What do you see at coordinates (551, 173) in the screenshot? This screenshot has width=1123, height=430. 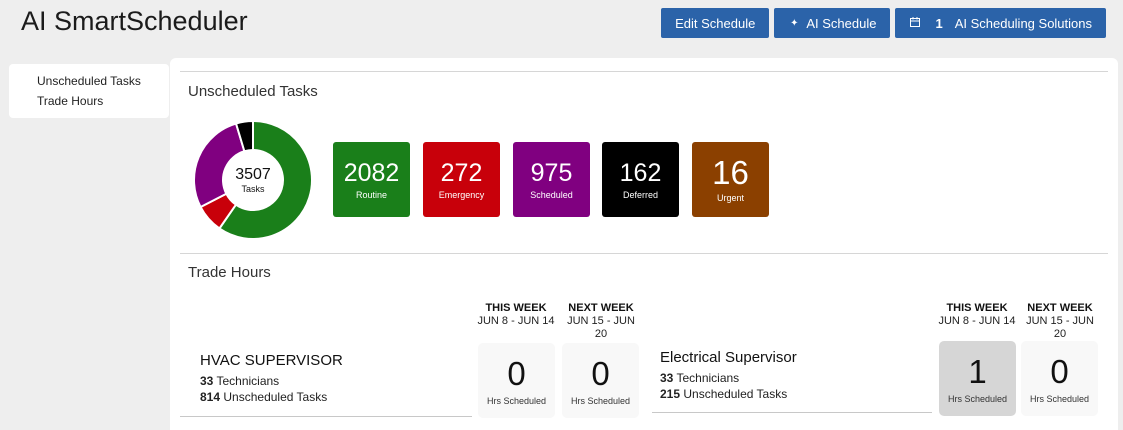 I see `tile-value: 975` at bounding box center [551, 173].